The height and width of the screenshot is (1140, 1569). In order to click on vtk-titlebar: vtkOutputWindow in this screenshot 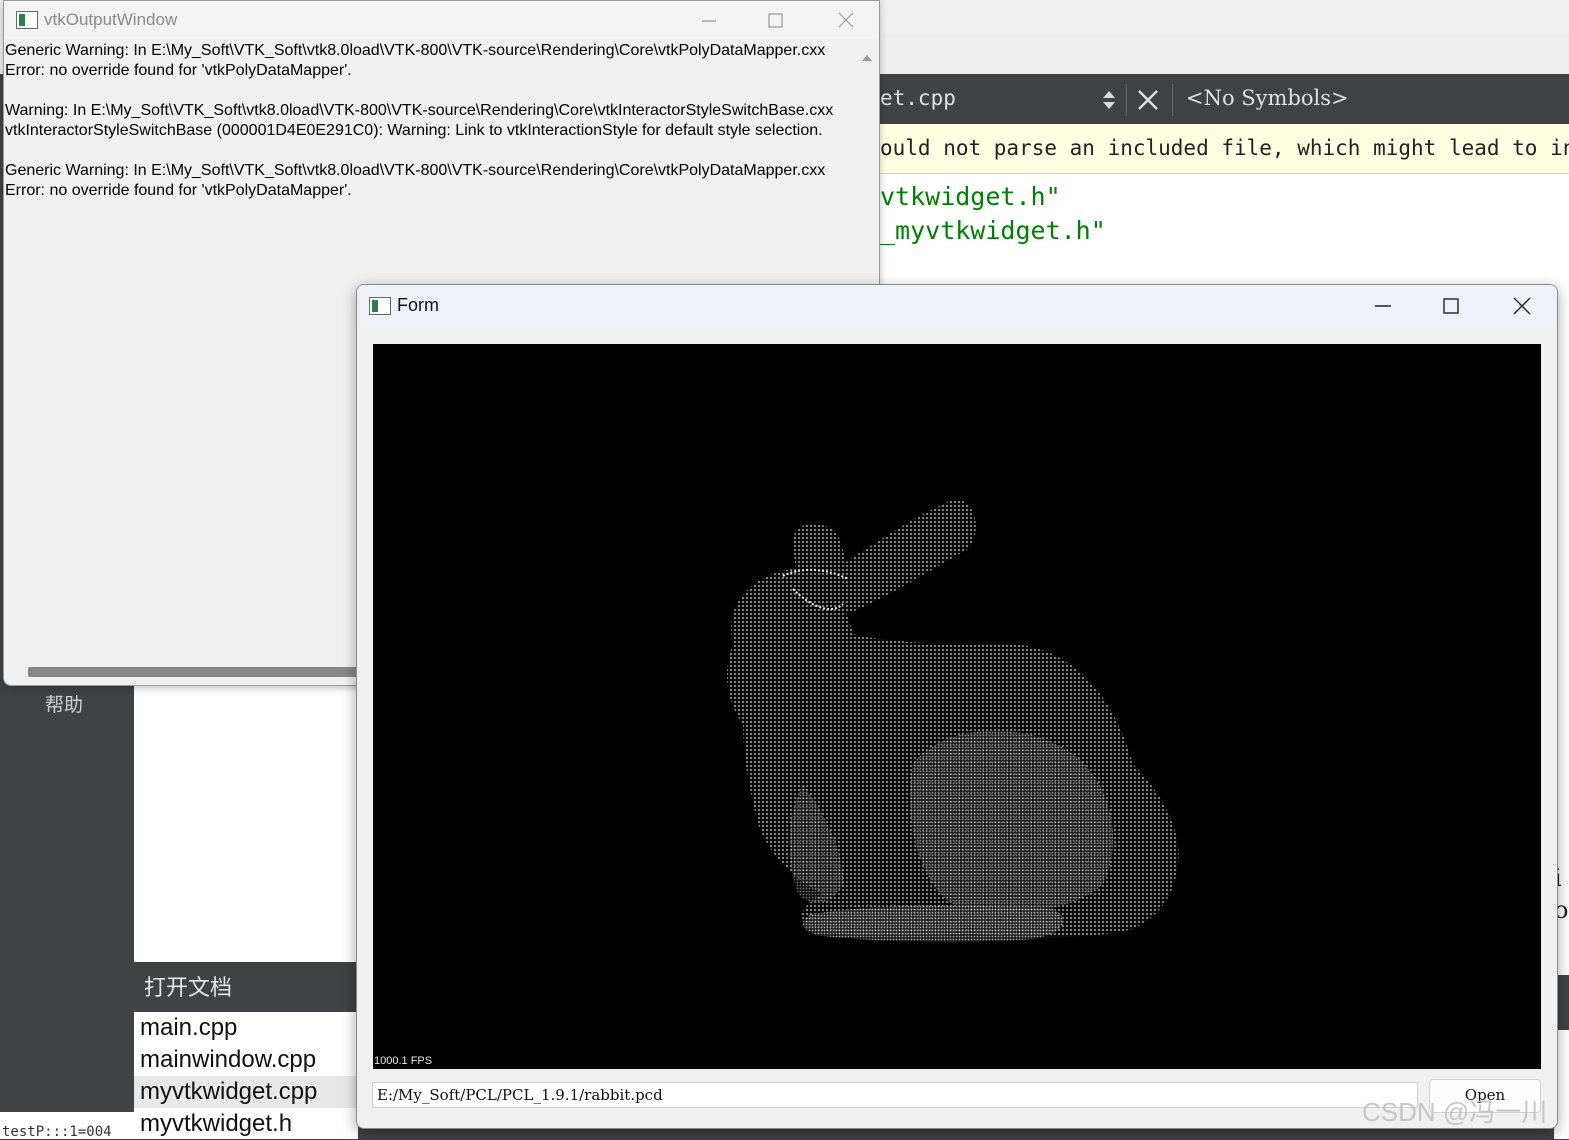, I will do `click(441, 20)`.